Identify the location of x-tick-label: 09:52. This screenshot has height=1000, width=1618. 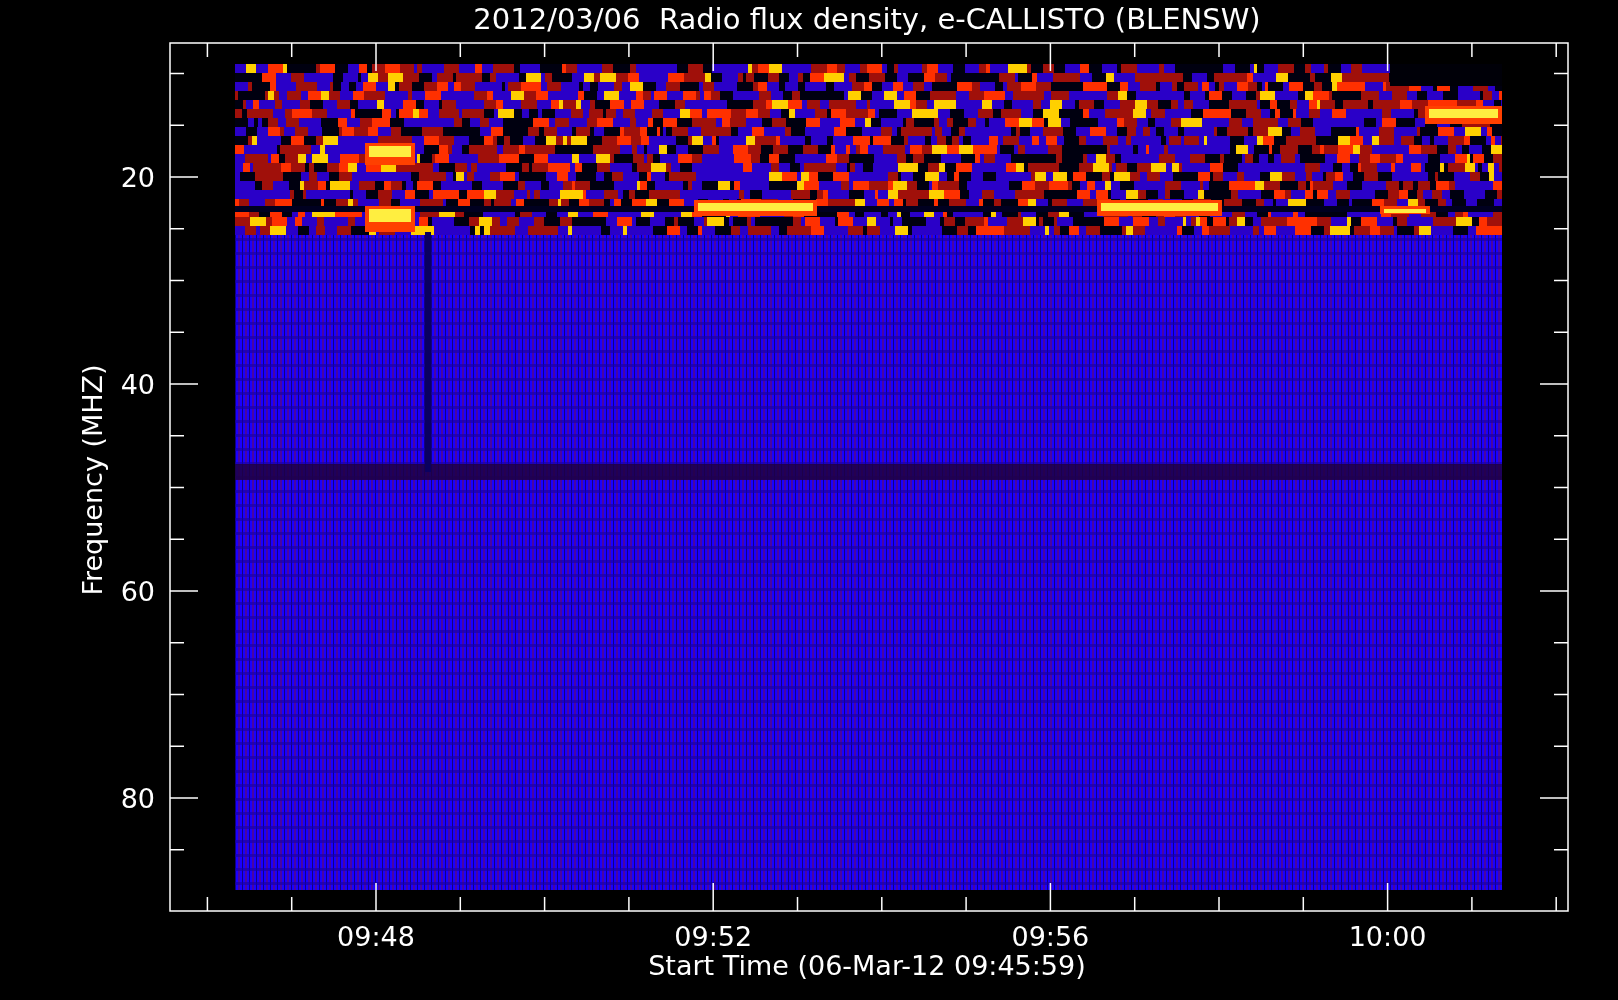
(713, 936).